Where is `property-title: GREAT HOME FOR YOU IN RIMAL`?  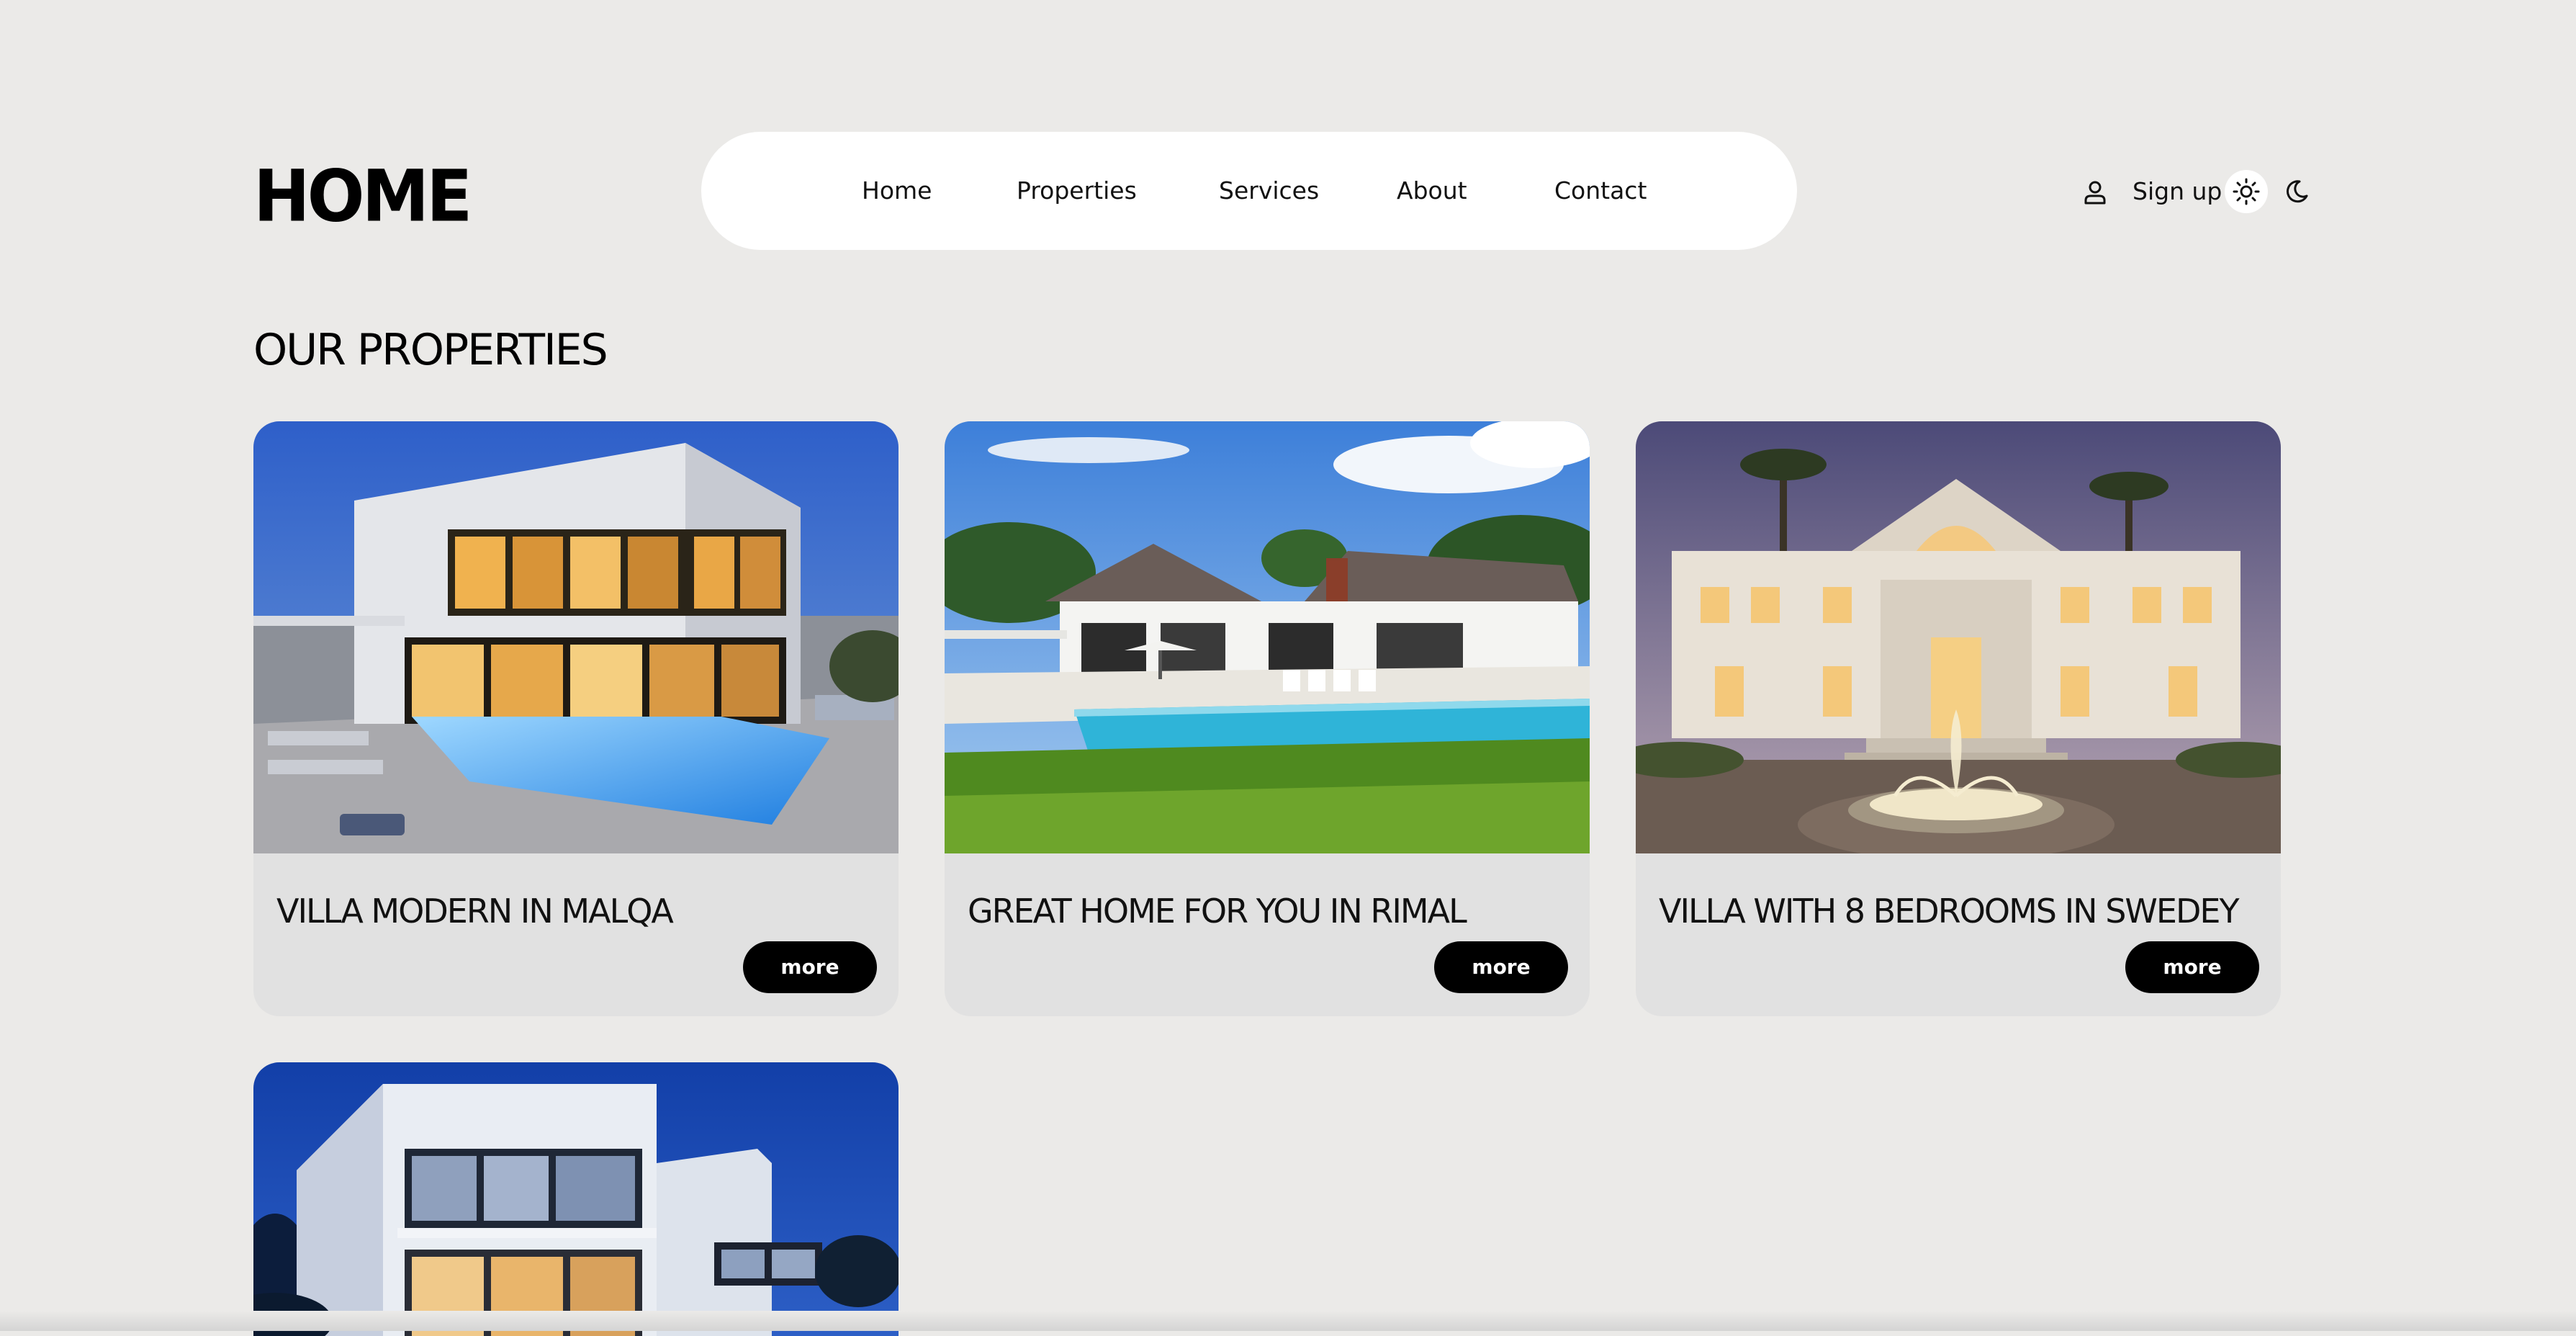
property-title: GREAT HOME FOR YOU IN RIMAL is located at coordinates (1217, 911).